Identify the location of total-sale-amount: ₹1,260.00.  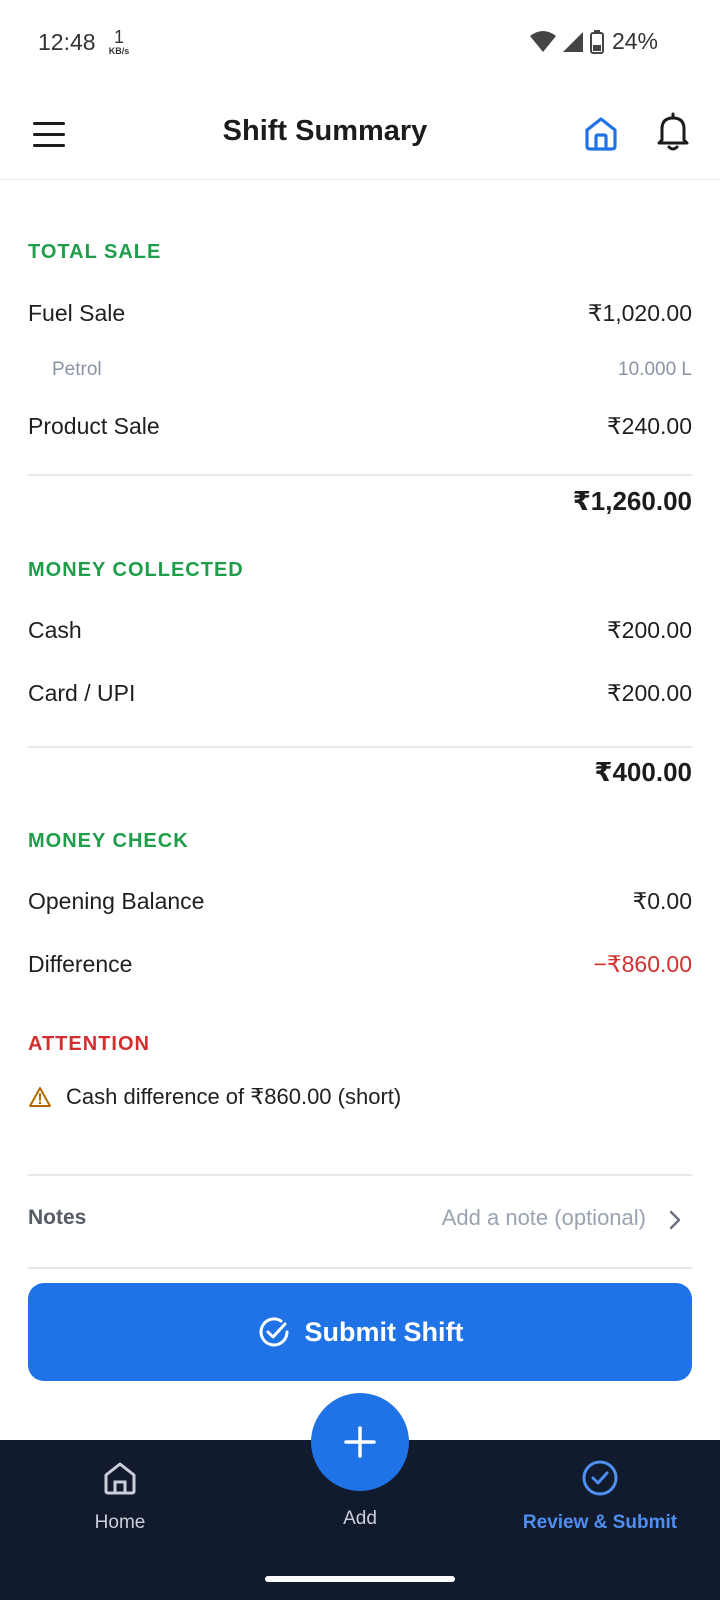
(632, 501).